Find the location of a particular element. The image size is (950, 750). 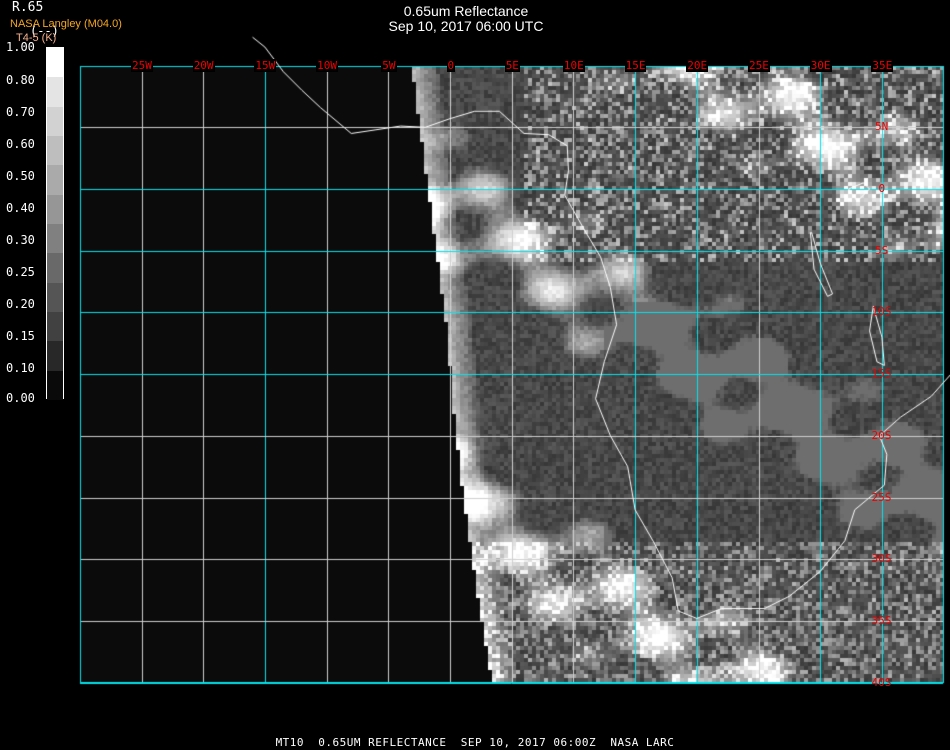

color-scale-tick: 0.20 is located at coordinates (20, 304).